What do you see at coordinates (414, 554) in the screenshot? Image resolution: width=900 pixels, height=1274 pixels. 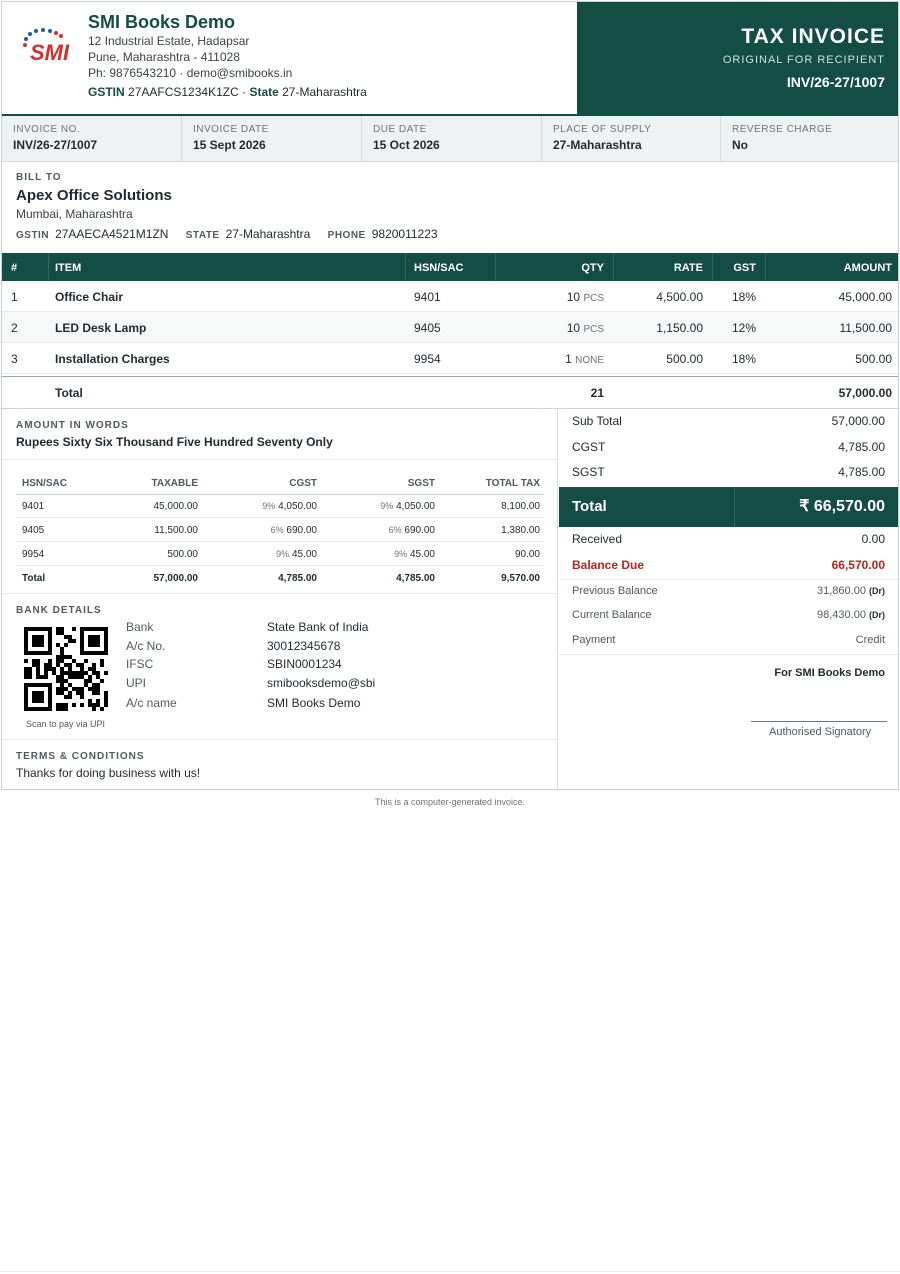 I see `hsn-sgst: 9% 45.00` at bounding box center [414, 554].